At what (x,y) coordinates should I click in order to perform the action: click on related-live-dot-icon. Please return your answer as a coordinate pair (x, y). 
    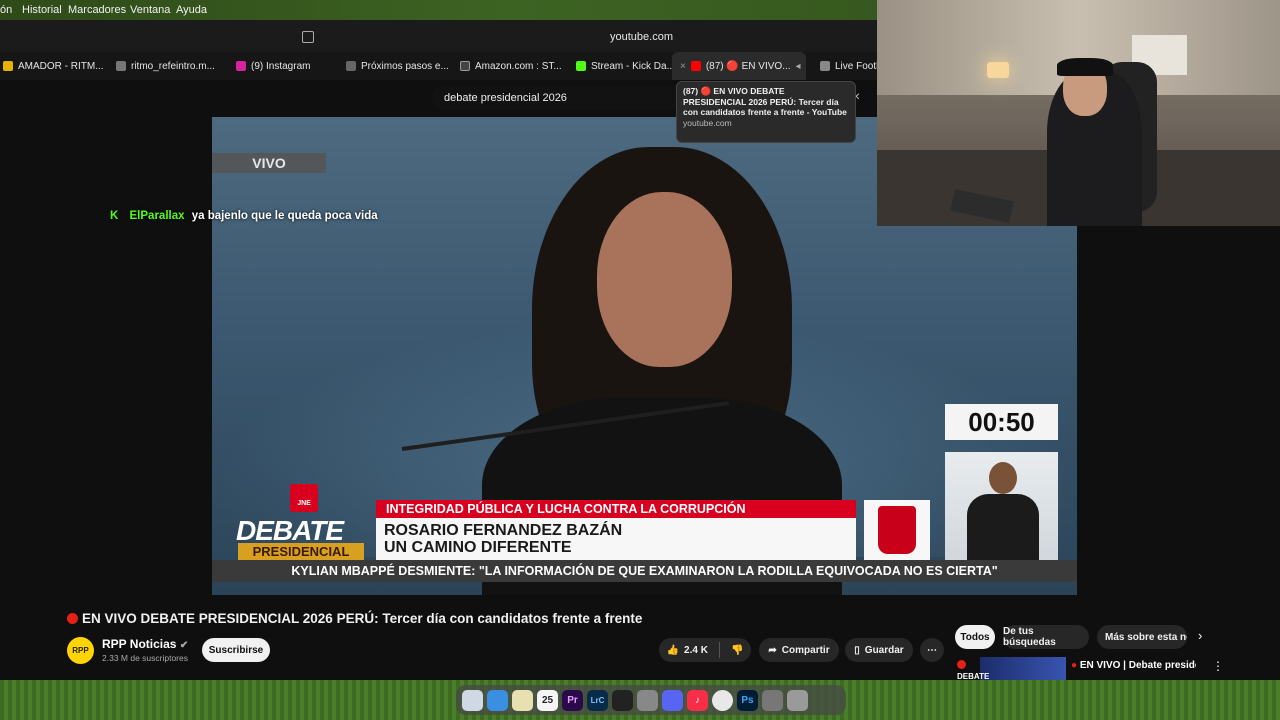
    Looking at the image, I should click on (961, 664).